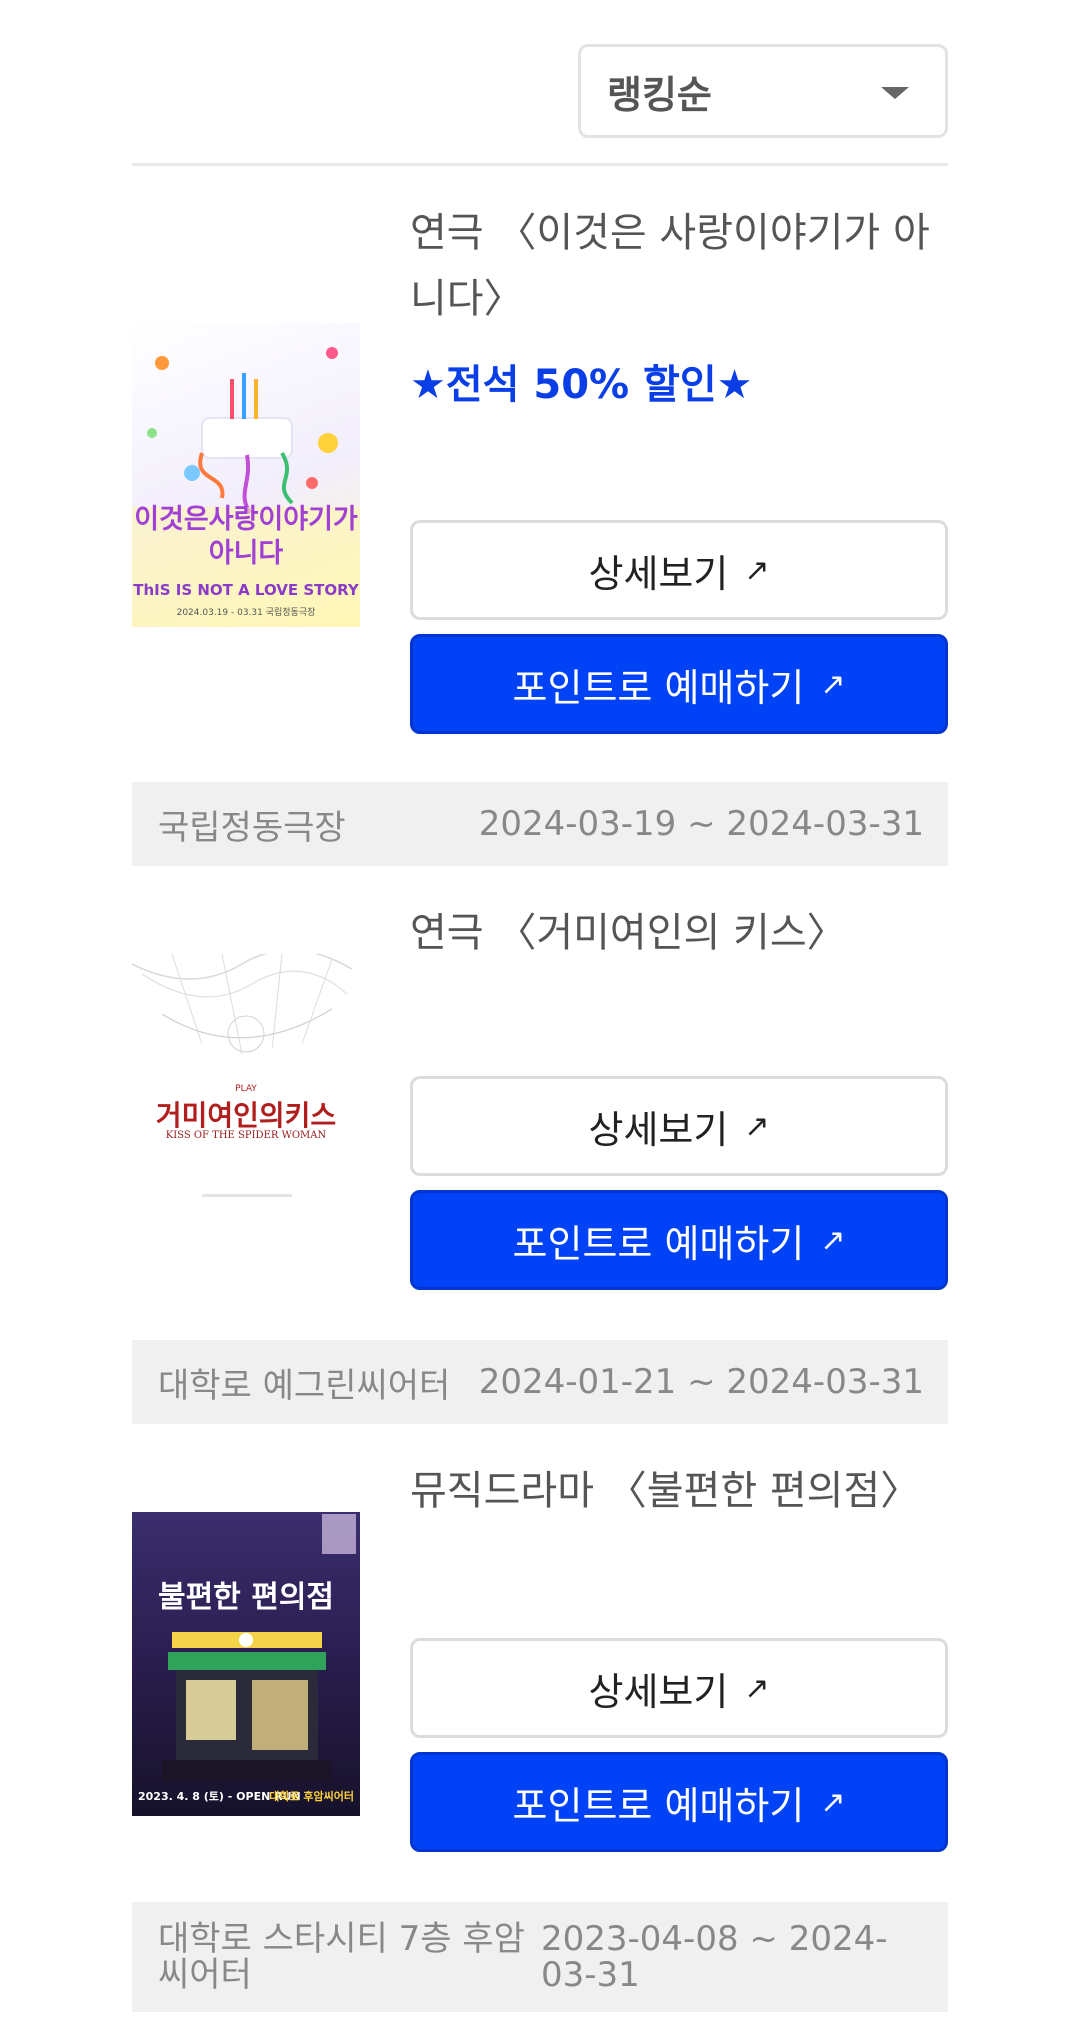 This screenshot has height=2023, width=1080. What do you see at coordinates (540, 164) in the screenshot?
I see `list-divider` at bounding box center [540, 164].